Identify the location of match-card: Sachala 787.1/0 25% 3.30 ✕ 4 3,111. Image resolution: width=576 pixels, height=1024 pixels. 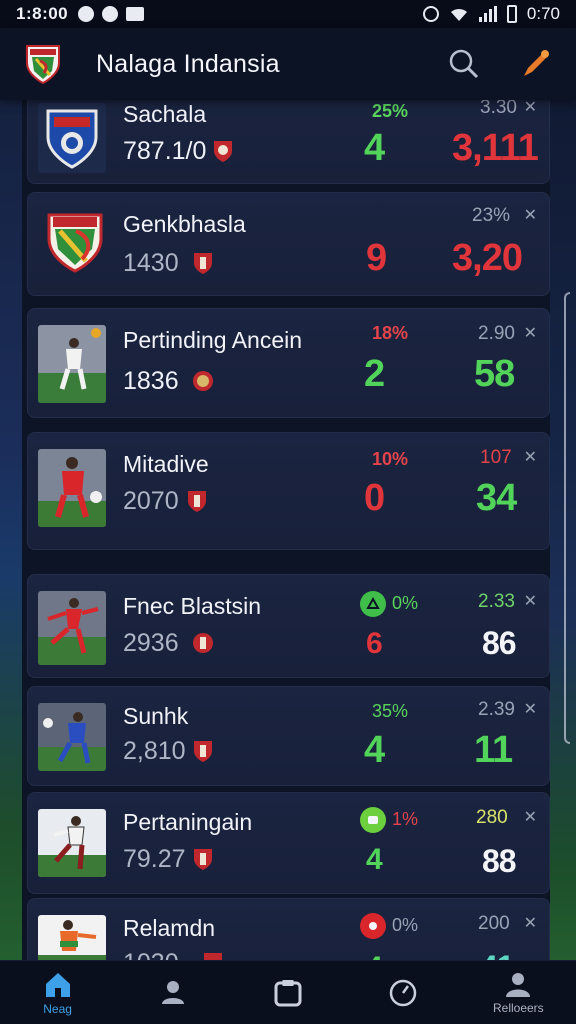
(288, 142).